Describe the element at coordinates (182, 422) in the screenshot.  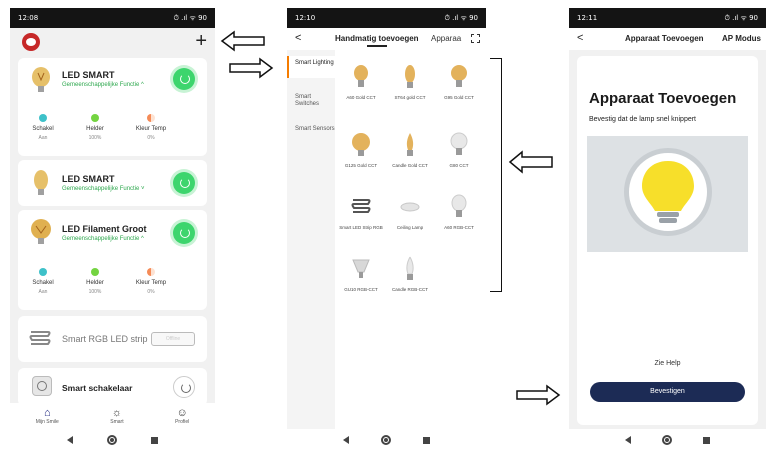
I see `tab-label: Profiel` at that location.